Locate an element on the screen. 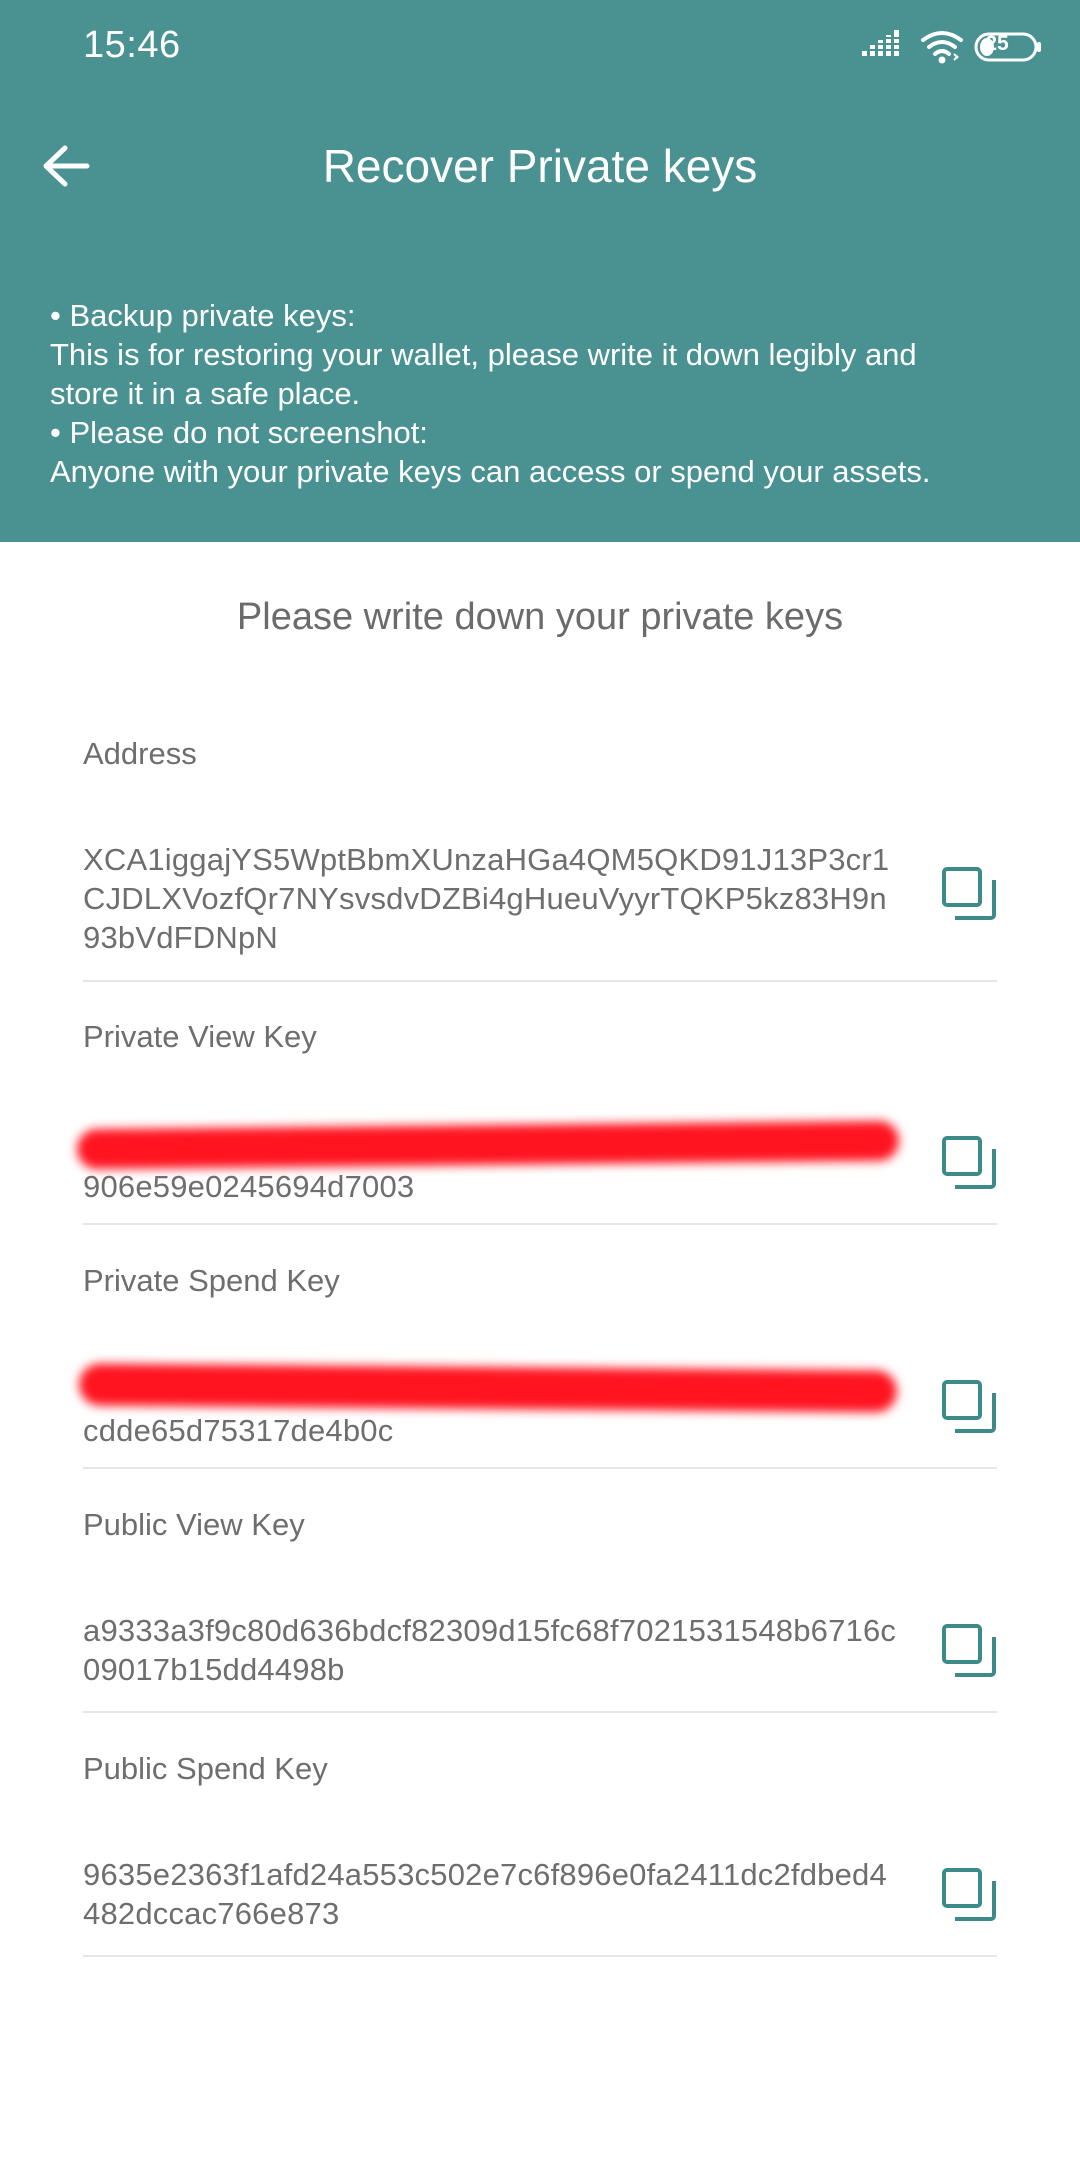  private-spend-key-label: Private Spend Key is located at coordinates (211, 1280).